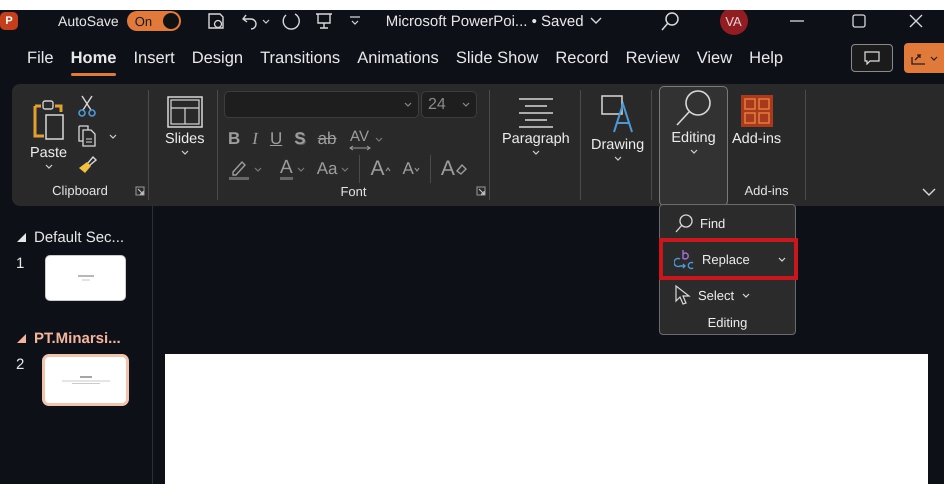 This screenshot has width=944, height=484. I want to click on add-ins-button: Add-ins, so click(757, 120).